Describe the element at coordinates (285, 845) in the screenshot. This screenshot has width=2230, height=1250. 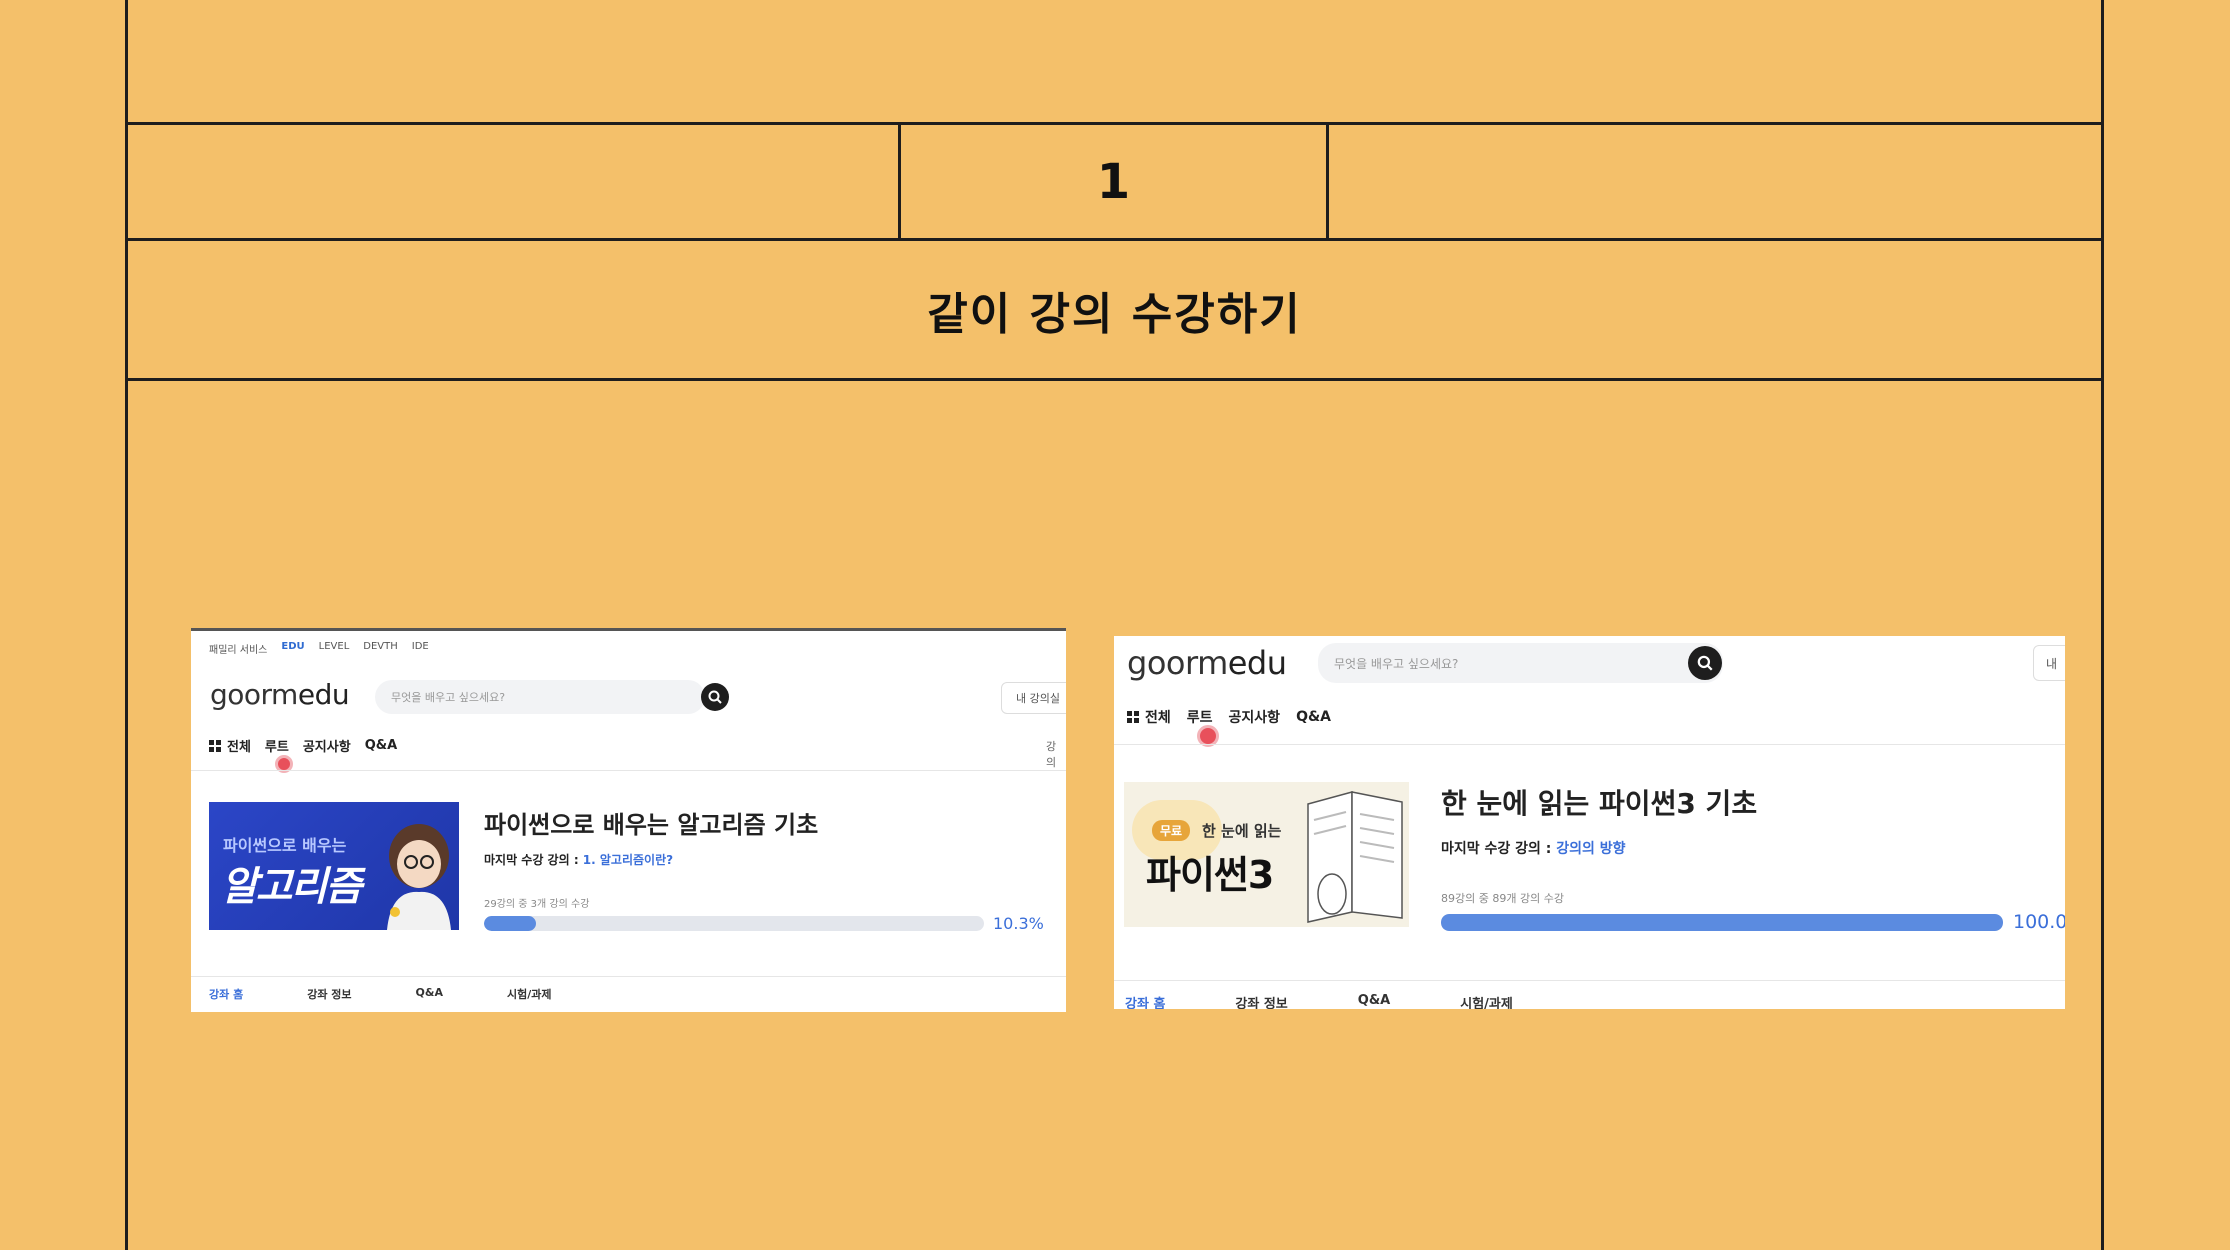
I see `thumbnail-subtitle: 파이썬으로 배우는` at that location.